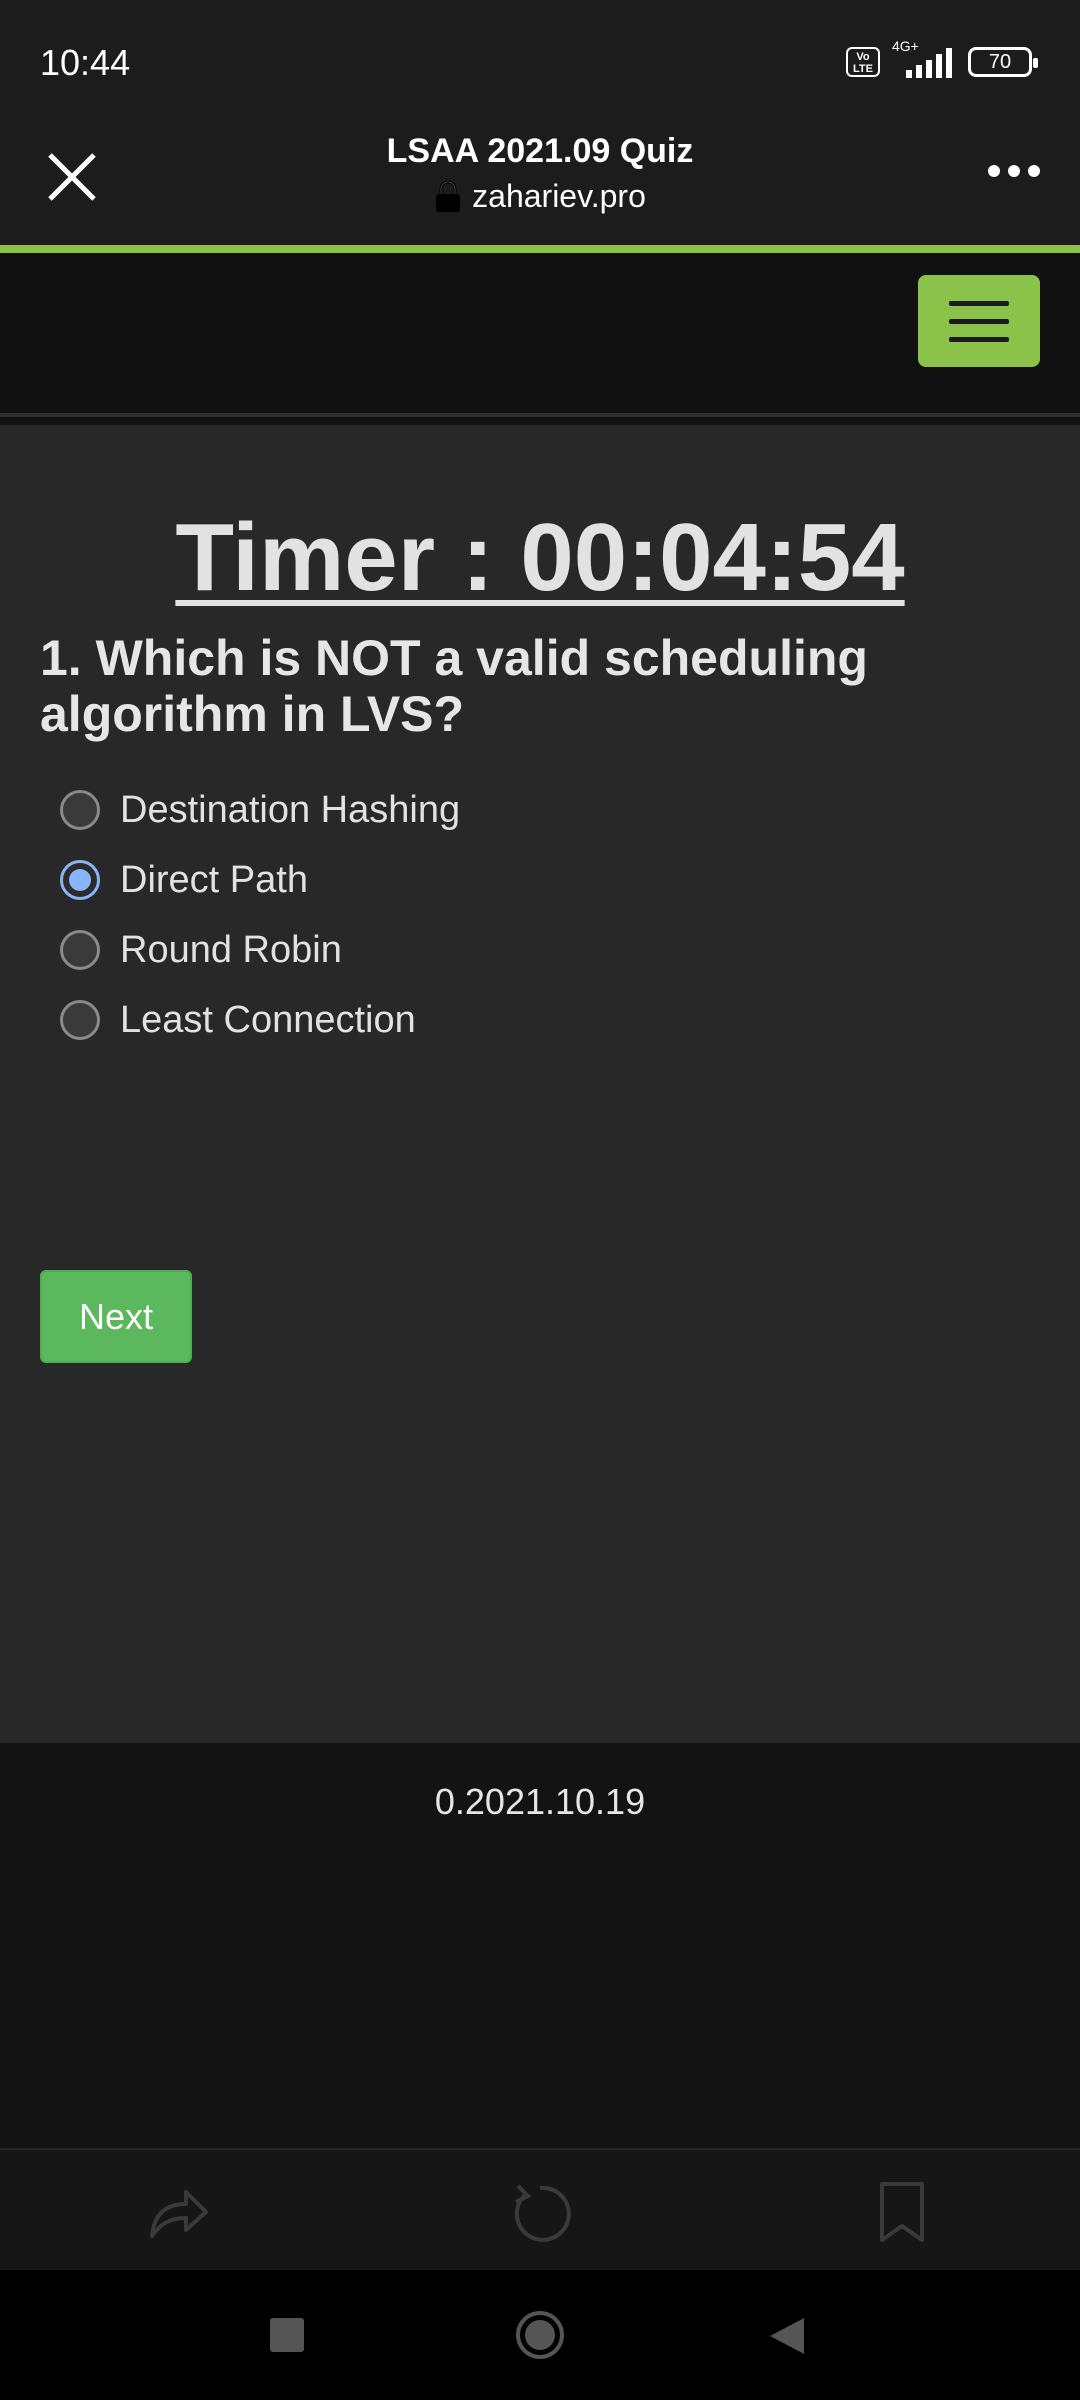 Image resolution: width=1080 pixels, height=2400 pixels. What do you see at coordinates (231, 950) in the screenshot?
I see `option-label: Round Robin` at bounding box center [231, 950].